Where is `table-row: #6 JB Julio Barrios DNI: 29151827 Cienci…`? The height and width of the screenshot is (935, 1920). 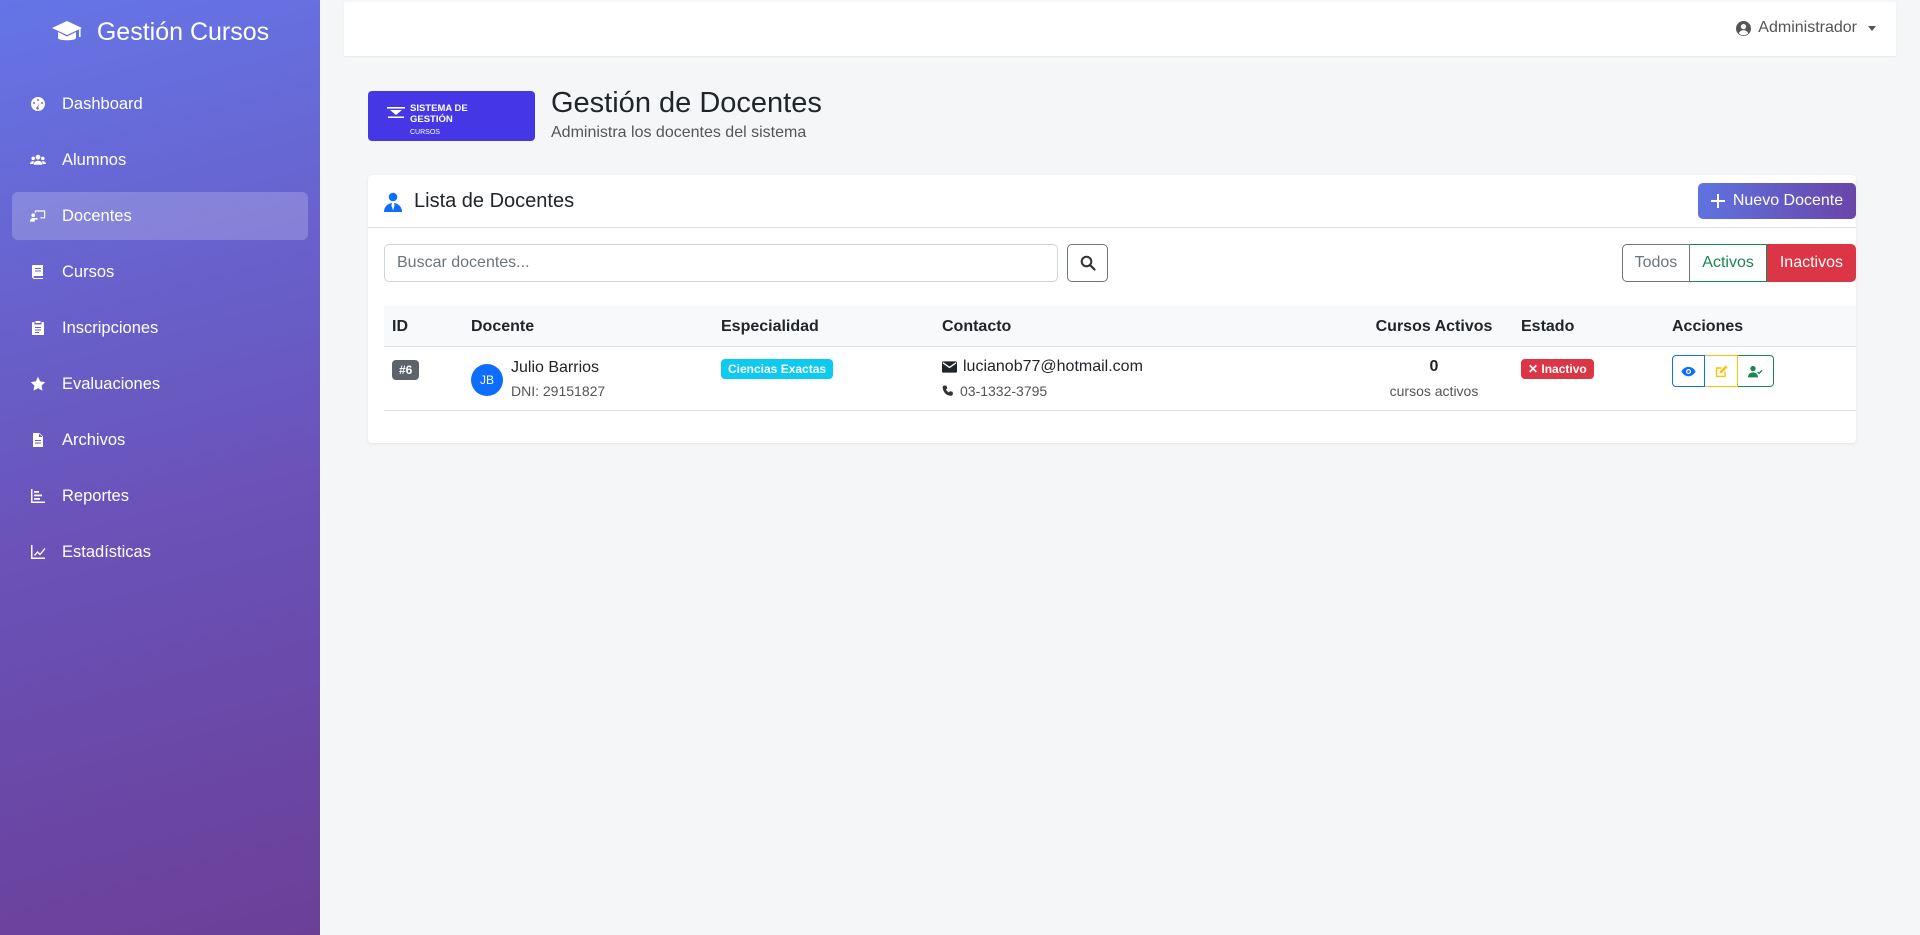 table-row: #6 JB Julio Barrios DNI: 29151827 Cienci… is located at coordinates (1120, 379).